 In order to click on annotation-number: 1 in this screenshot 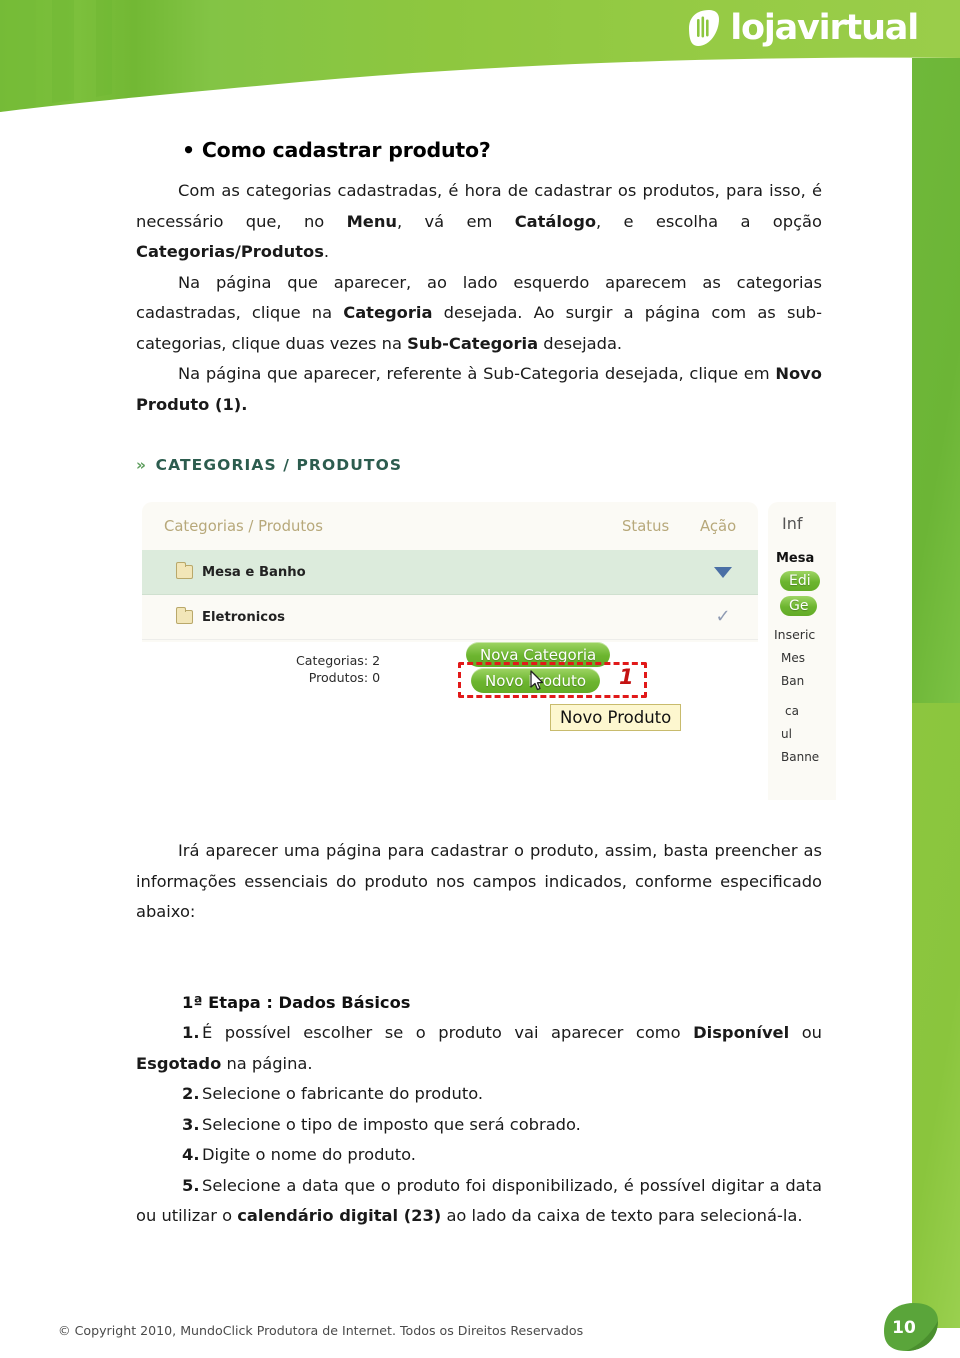, I will do `click(626, 677)`.